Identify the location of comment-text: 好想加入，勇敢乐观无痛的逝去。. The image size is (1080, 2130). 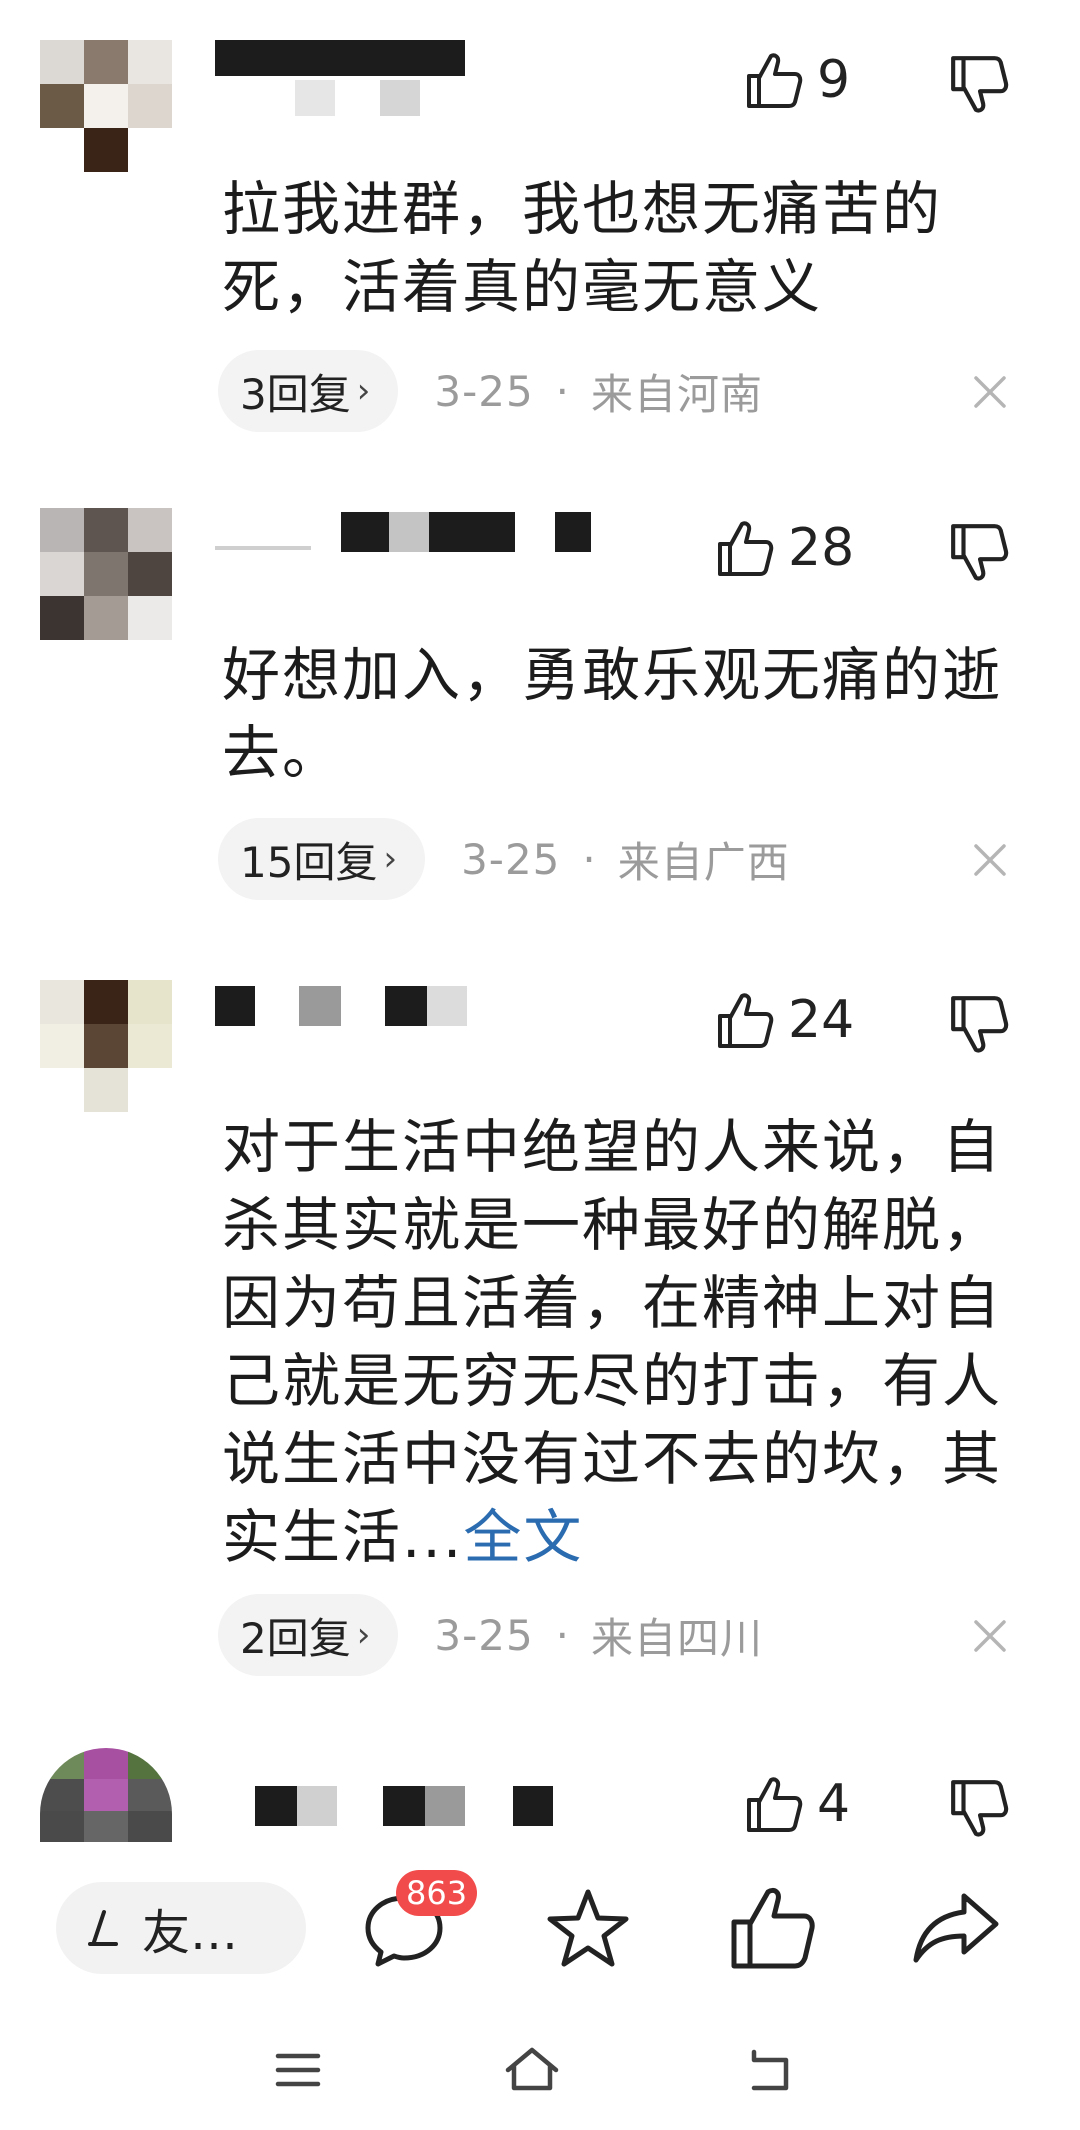
(612, 714).